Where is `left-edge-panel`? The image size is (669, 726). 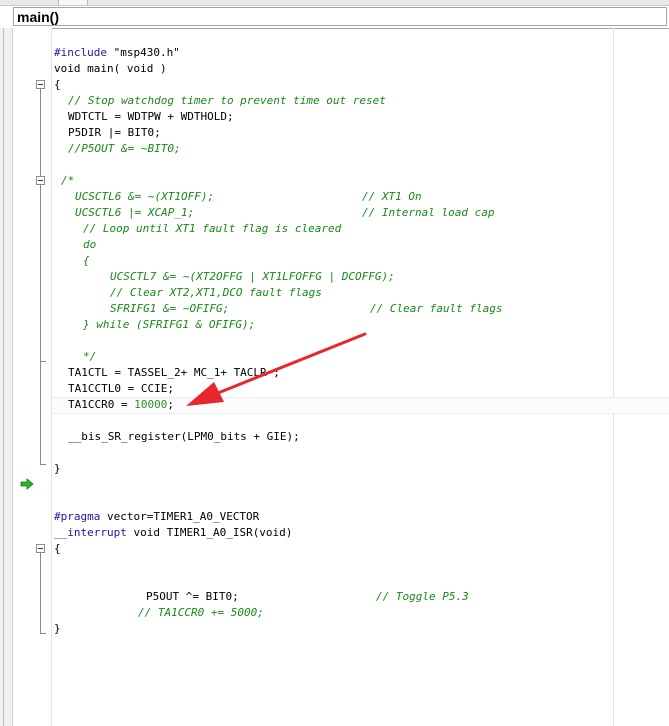
left-edge-panel is located at coordinates (6, 377).